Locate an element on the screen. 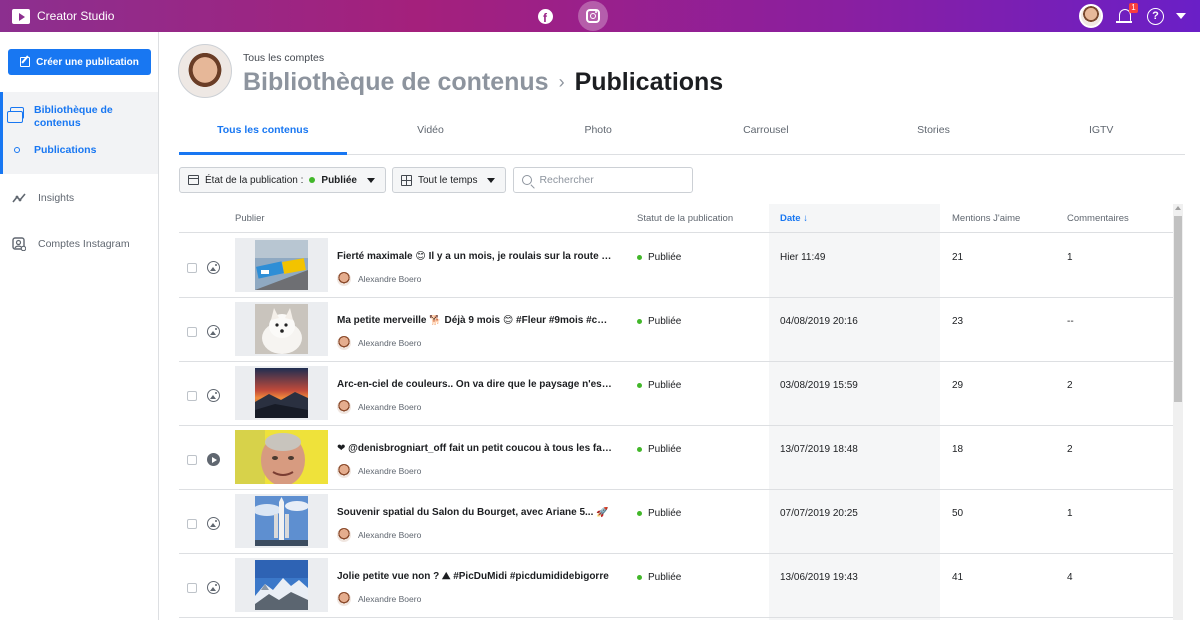  breadcrumb-library: Bibliothèque de contenus is located at coordinates (396, 82).